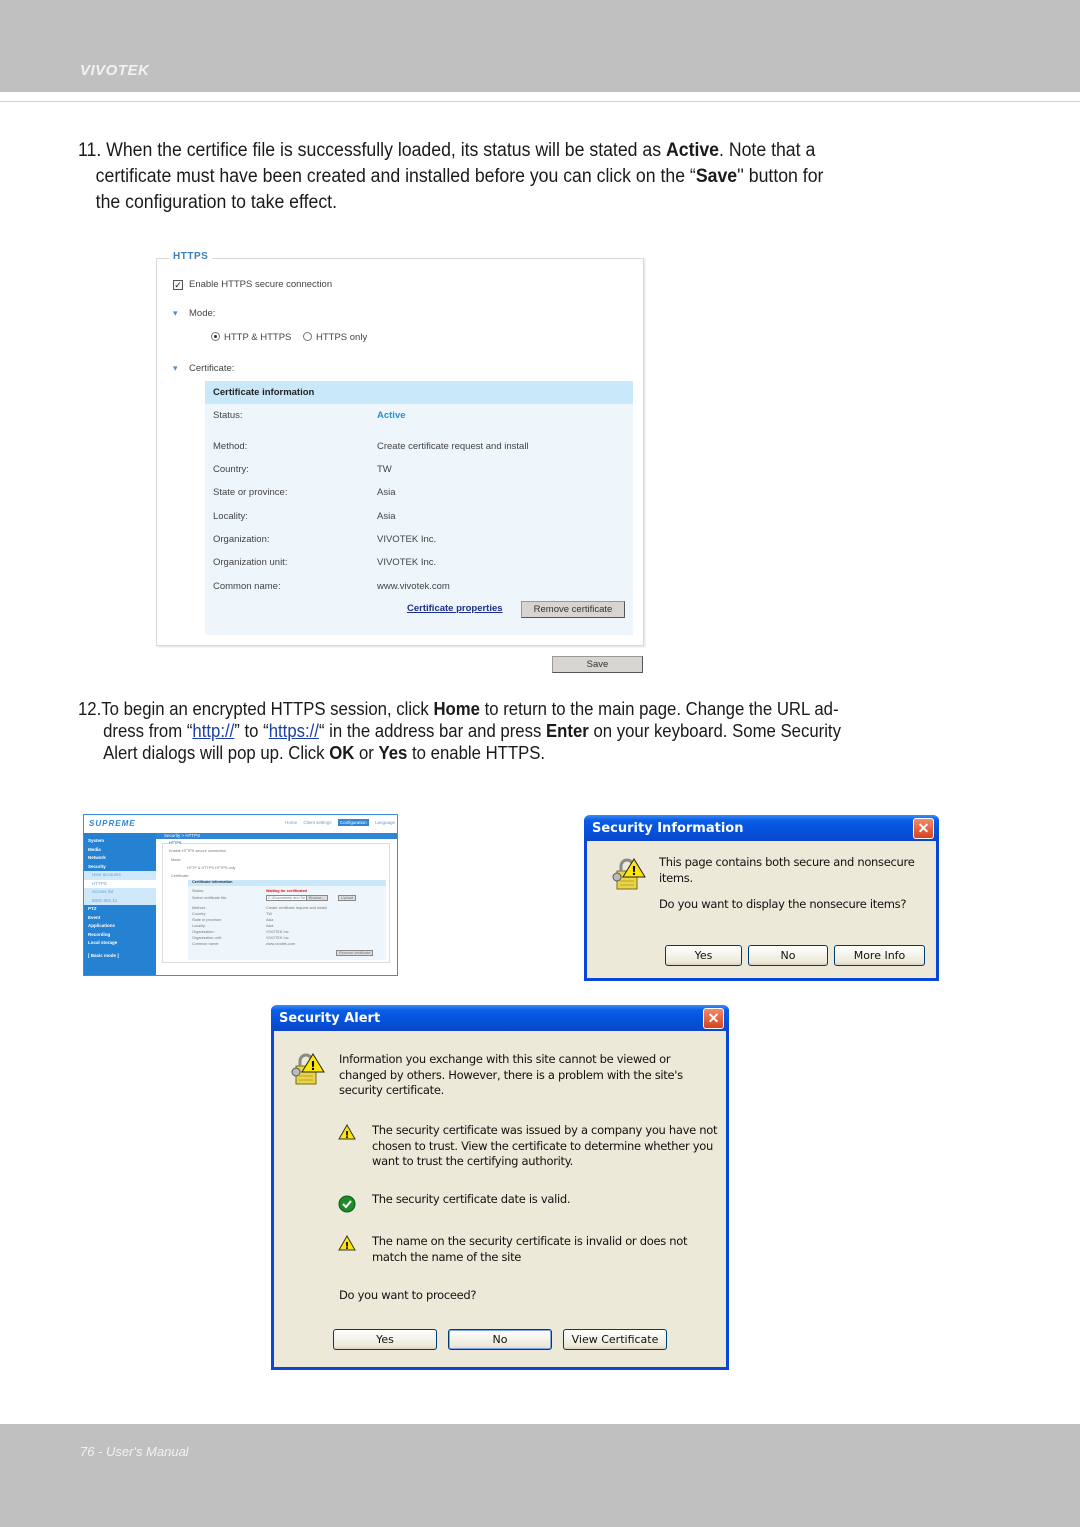  I want to click on mini-nav-language: Language, so click(385, 822).